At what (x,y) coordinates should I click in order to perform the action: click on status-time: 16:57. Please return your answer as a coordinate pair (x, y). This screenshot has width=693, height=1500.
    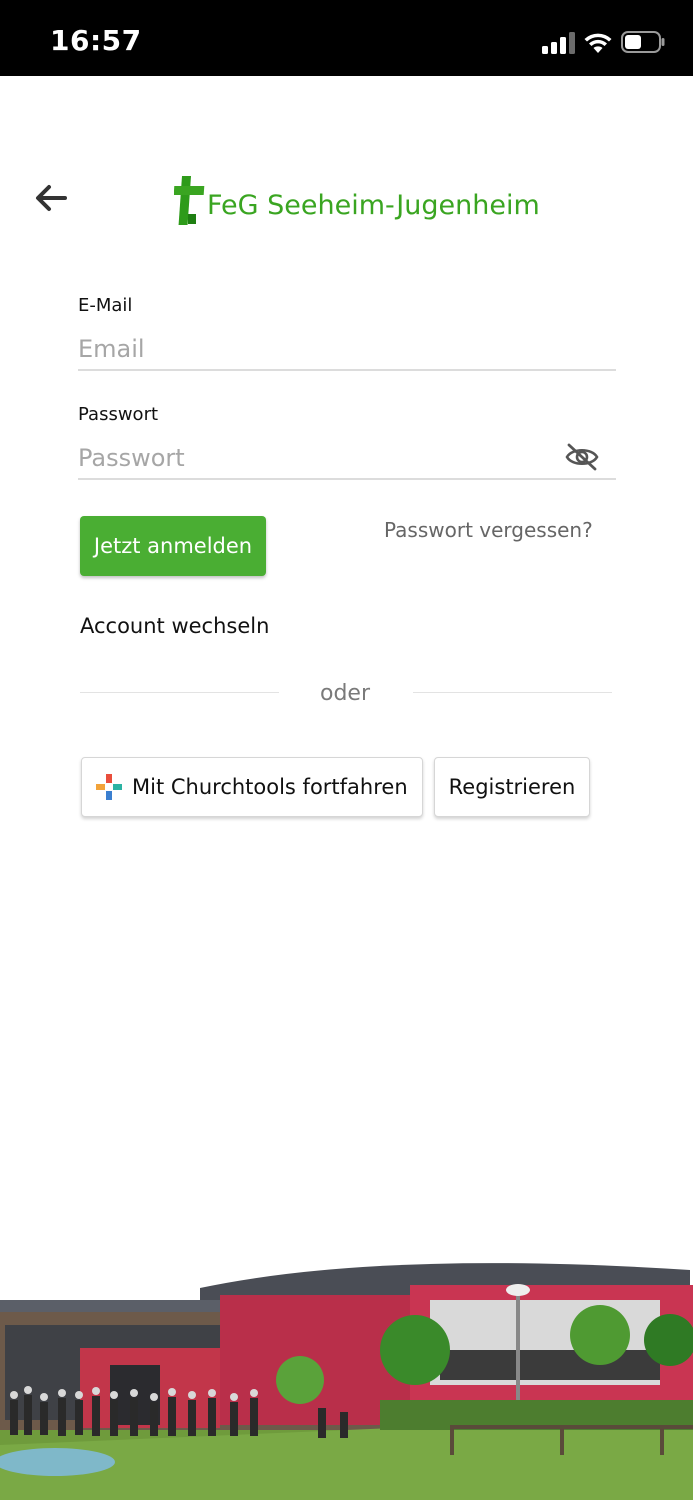
    Looking at the image, I should click on (96, 40).